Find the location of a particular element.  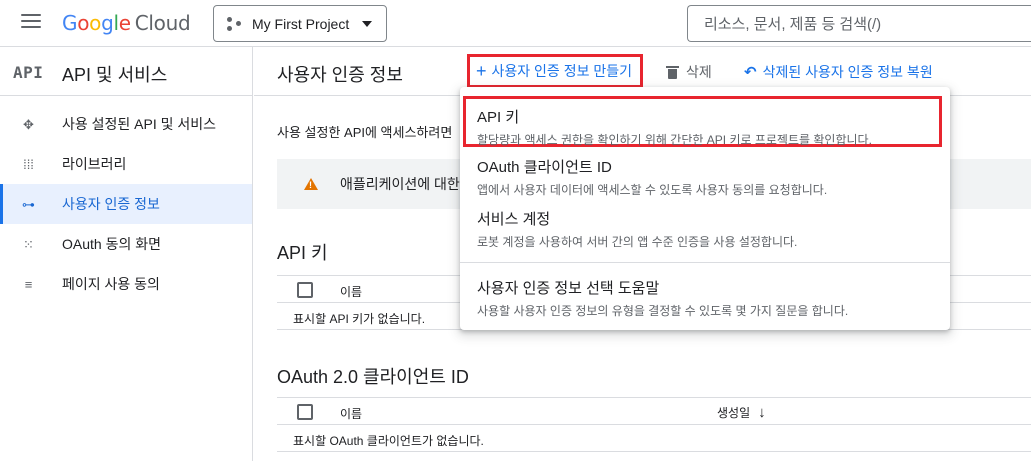

key-icon: ⊶ is located at coordinates (28, 204).